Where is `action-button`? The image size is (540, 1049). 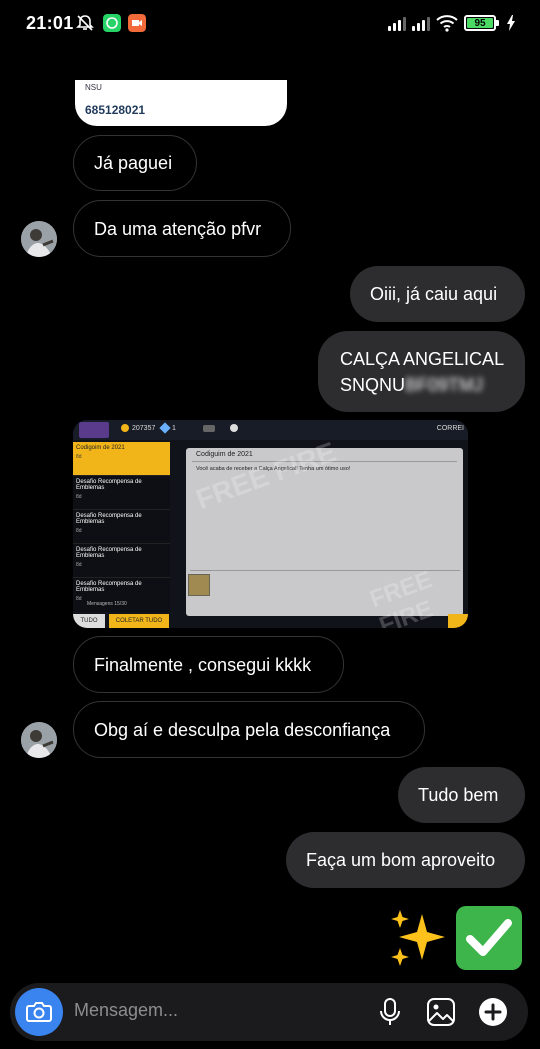
action-button is located at coordinates (458, 621).